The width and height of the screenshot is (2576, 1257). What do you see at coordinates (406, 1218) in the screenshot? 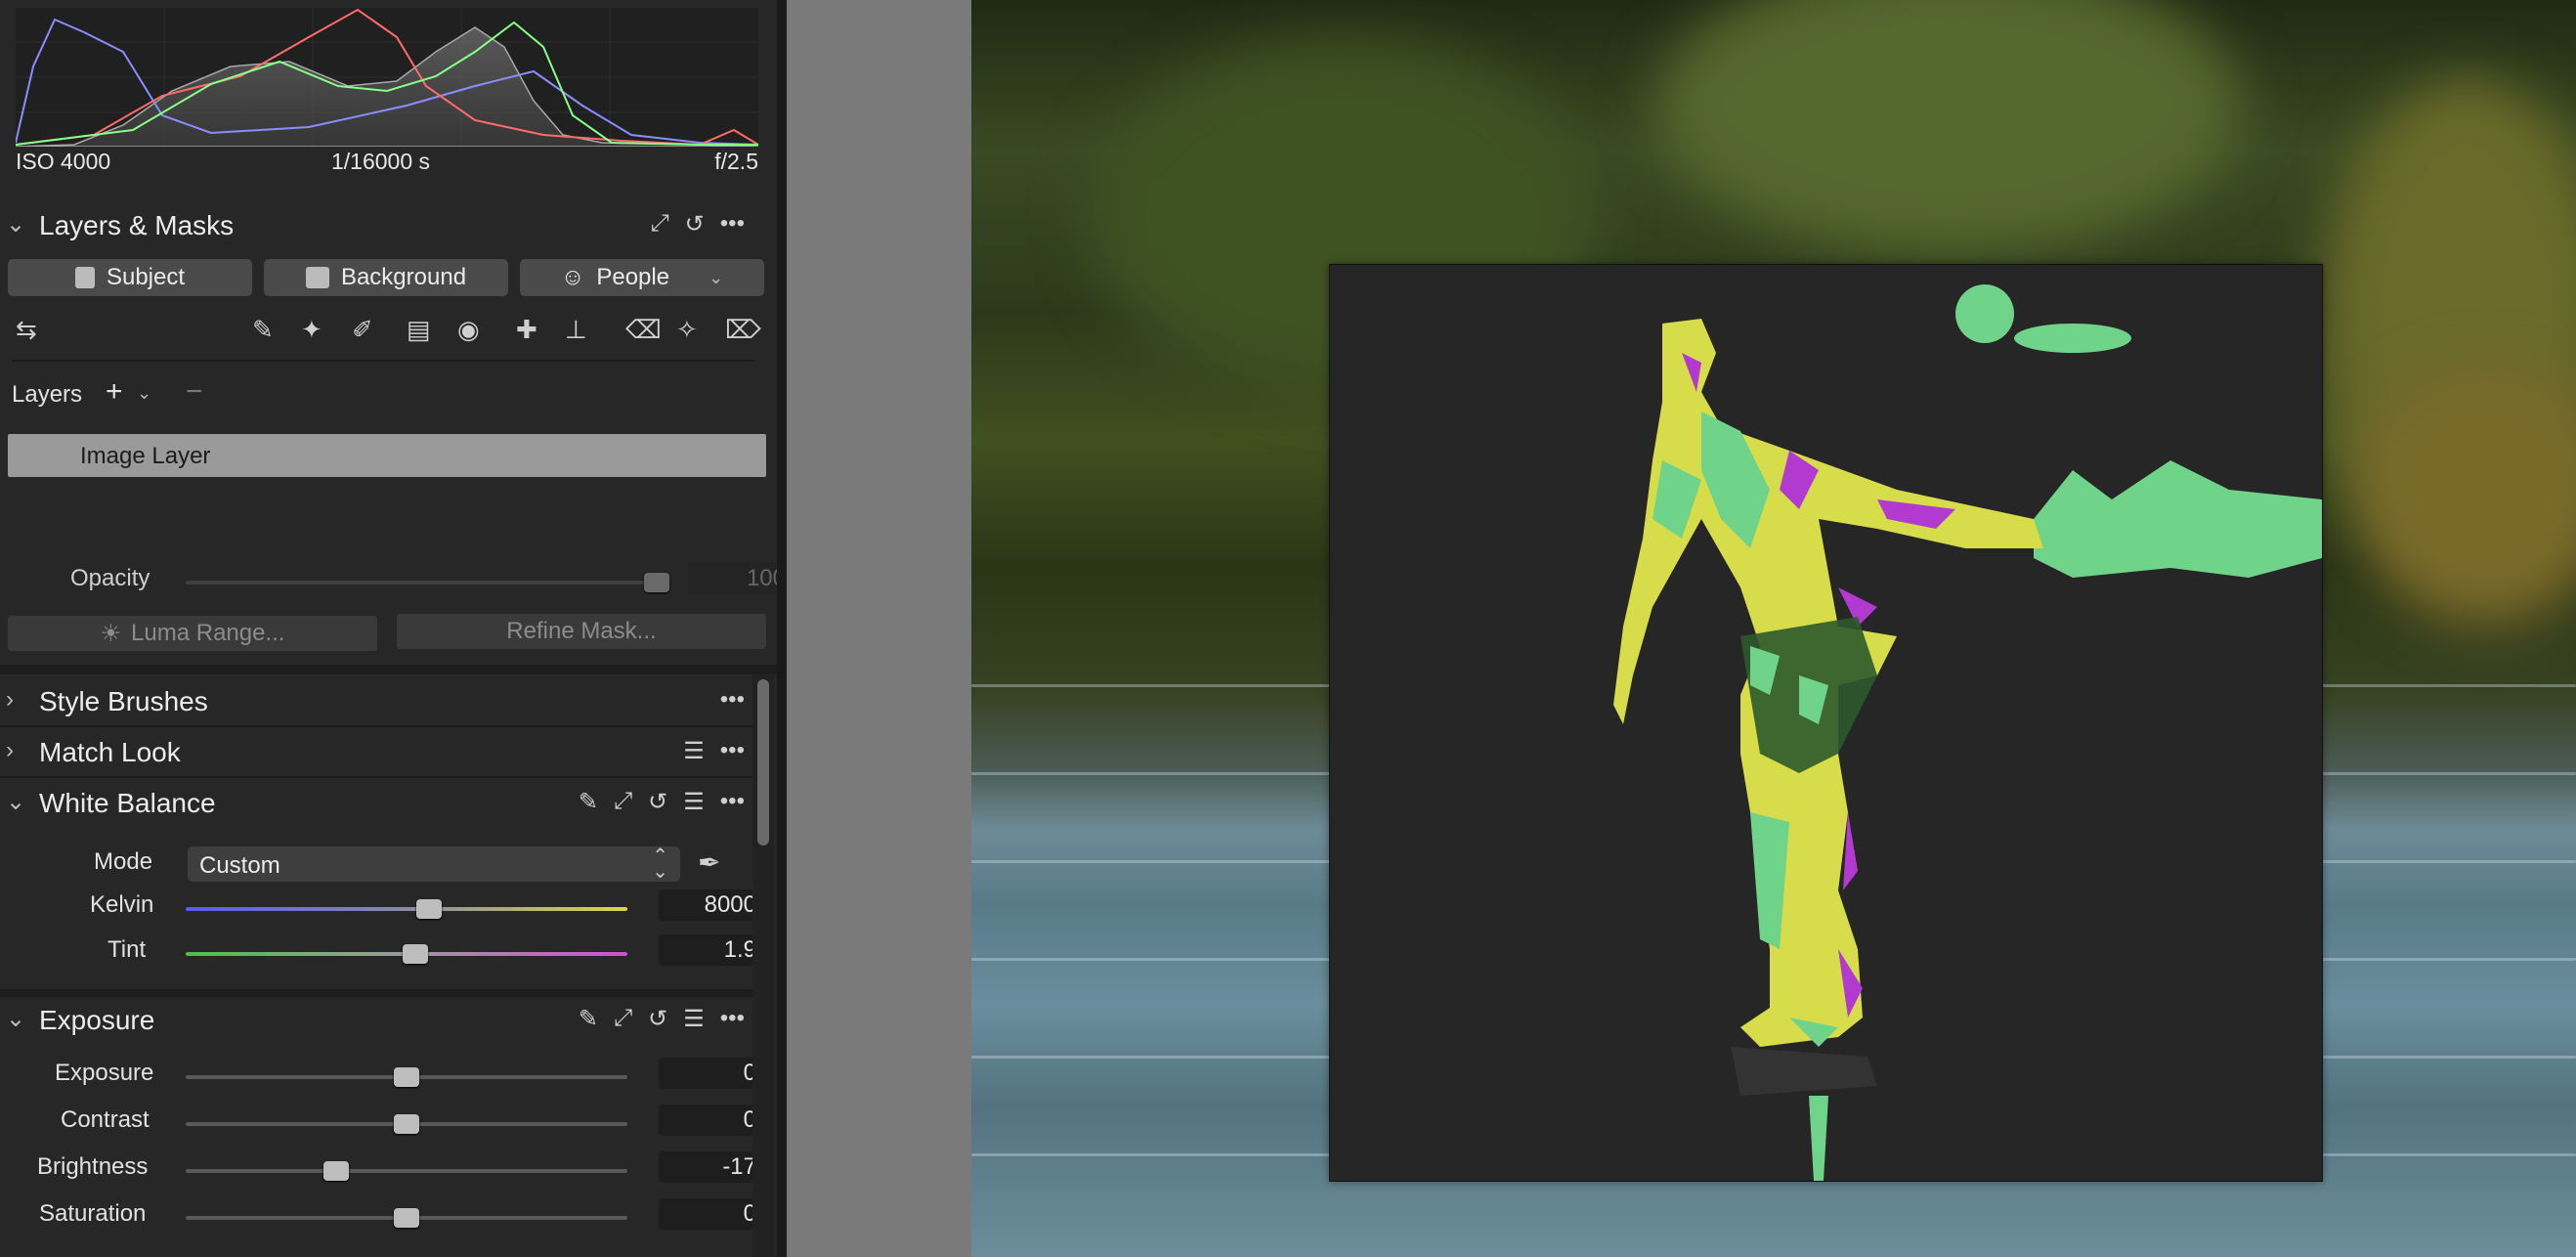
I see `saturation-slider-knob` at bounding box center [406, 1218].